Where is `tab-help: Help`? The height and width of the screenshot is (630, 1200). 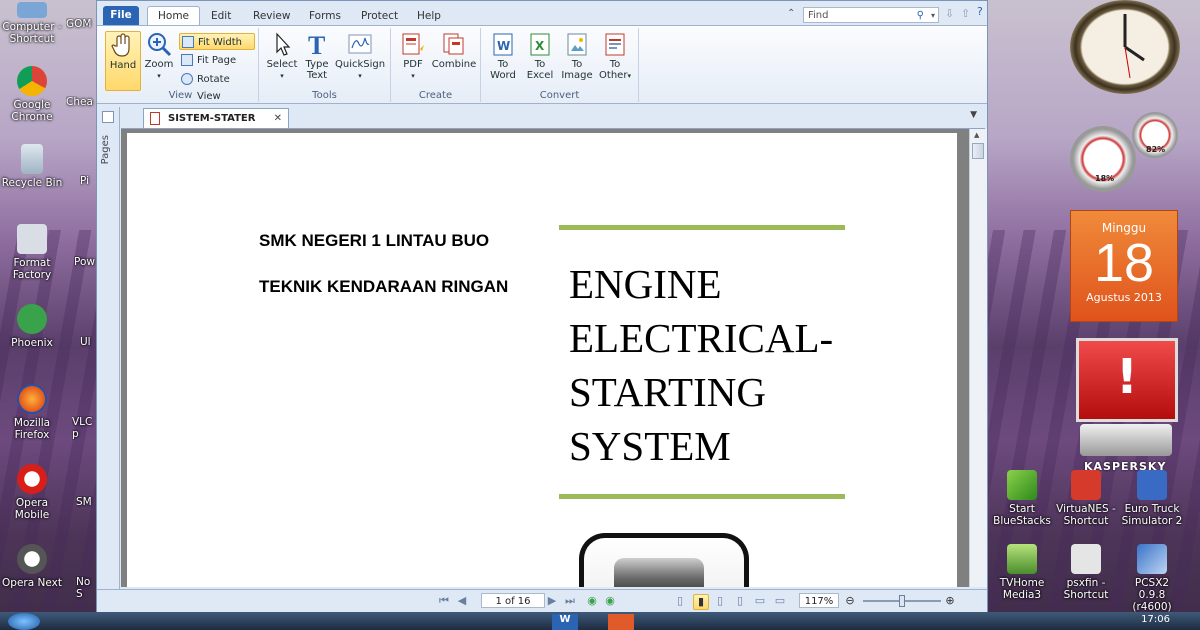
tab-help: Help is located at coordinates (429, 16).